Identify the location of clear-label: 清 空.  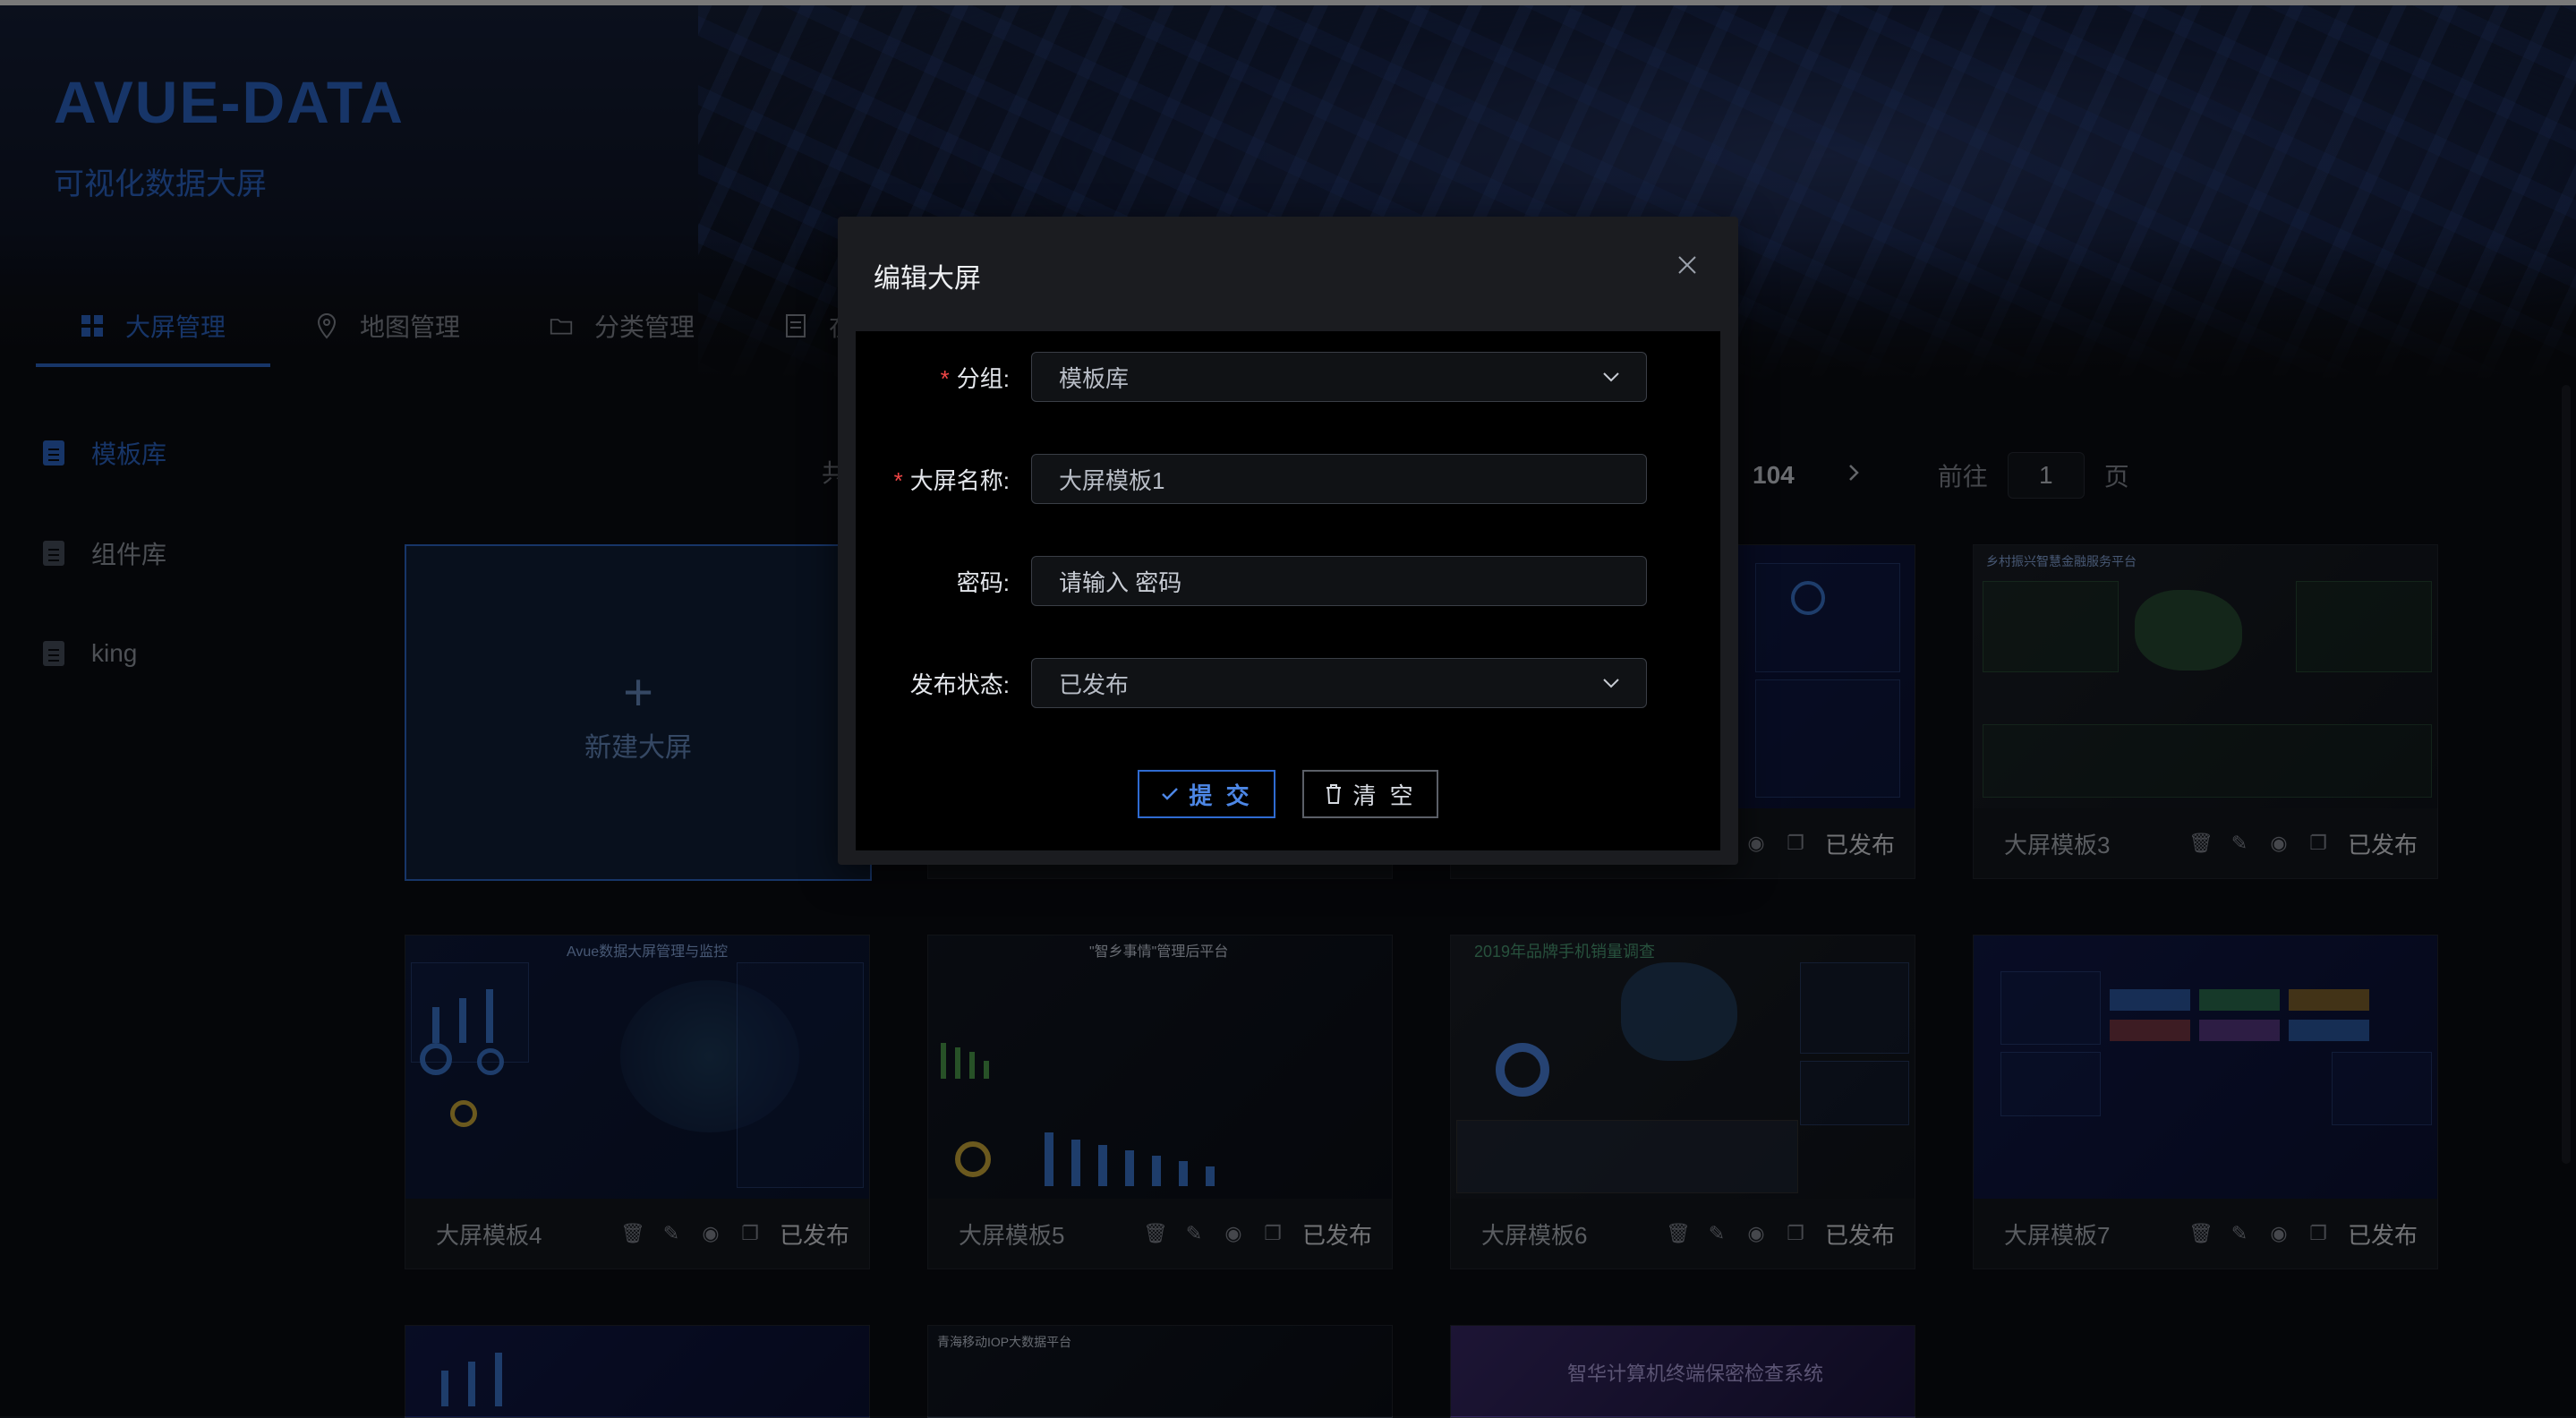
(1384, 795).